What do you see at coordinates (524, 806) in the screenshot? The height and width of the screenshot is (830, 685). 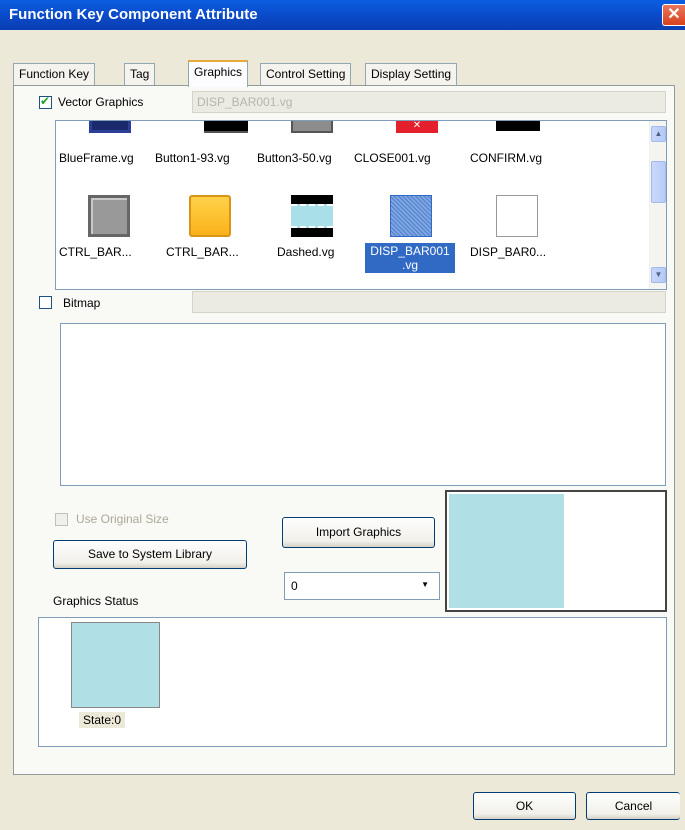 I see `ok-button: OK` at bounding box center [524, 806].